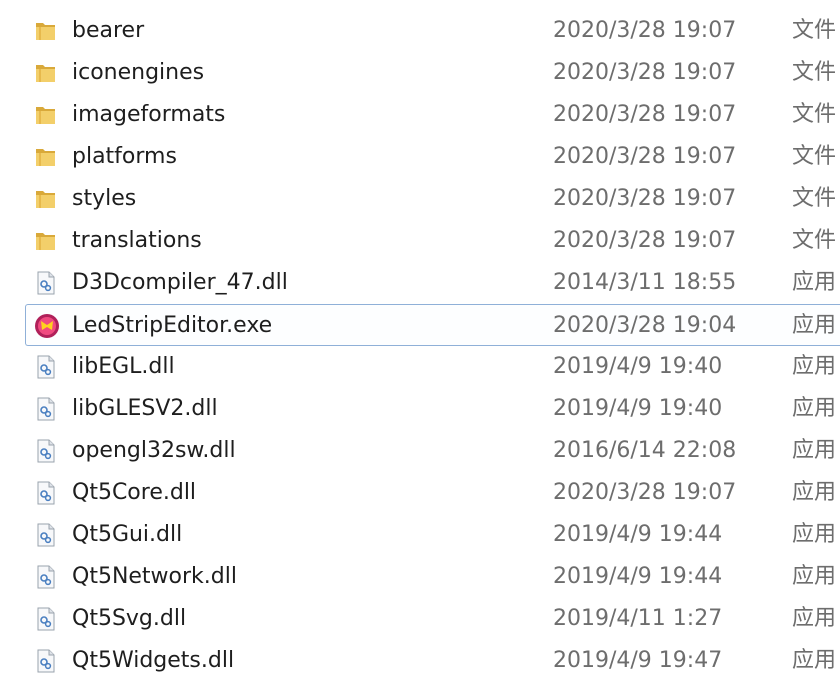  What do you see at coordinates (420, 409) in the screenshot?
I see `file-row: libGLESV2.dll 2019/4/9 19:40 应用` at bounding box center [420, 409].